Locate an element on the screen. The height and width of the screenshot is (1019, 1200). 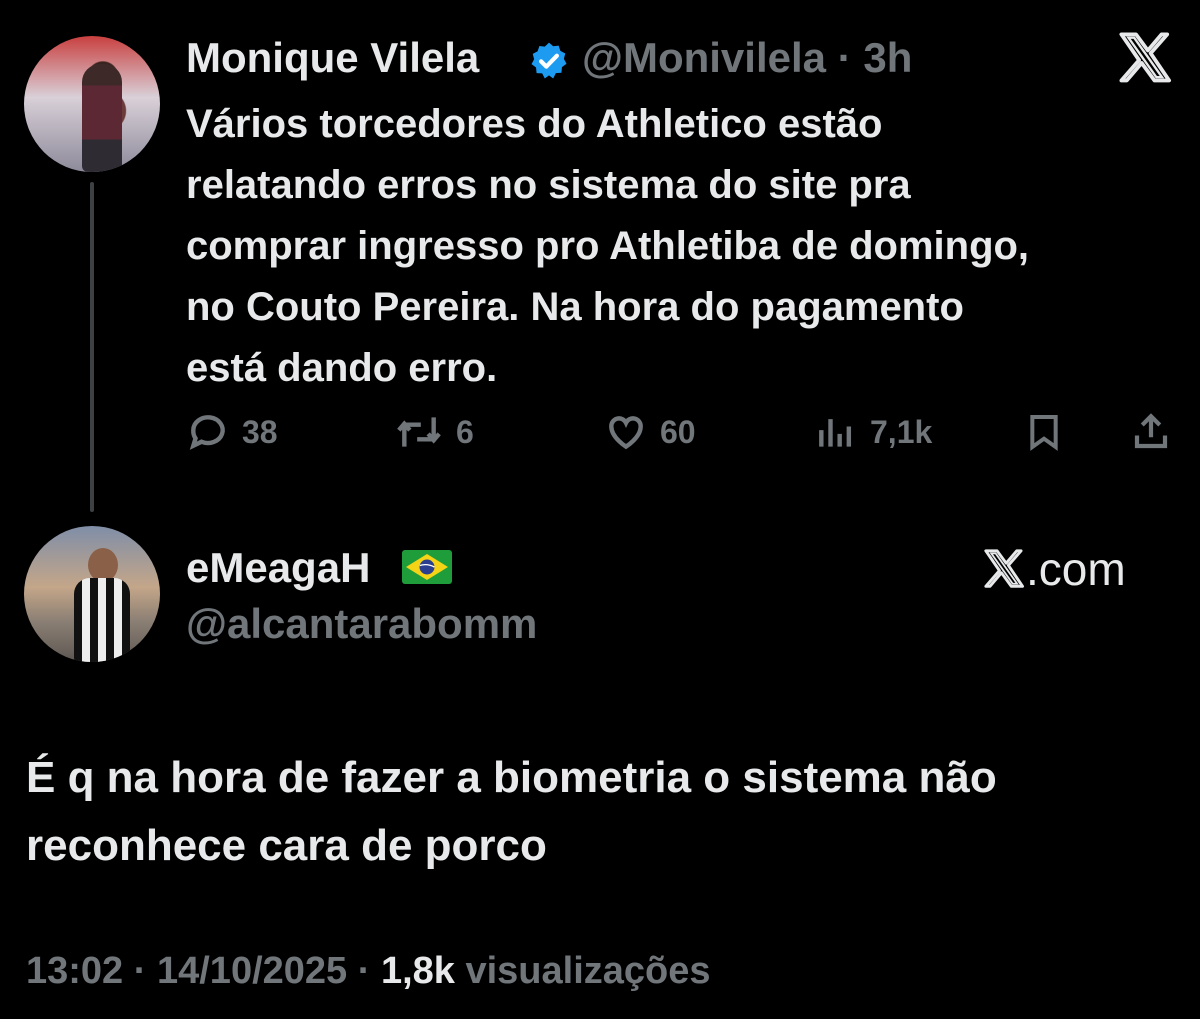
thread-line is located at coordinates (92, 347).